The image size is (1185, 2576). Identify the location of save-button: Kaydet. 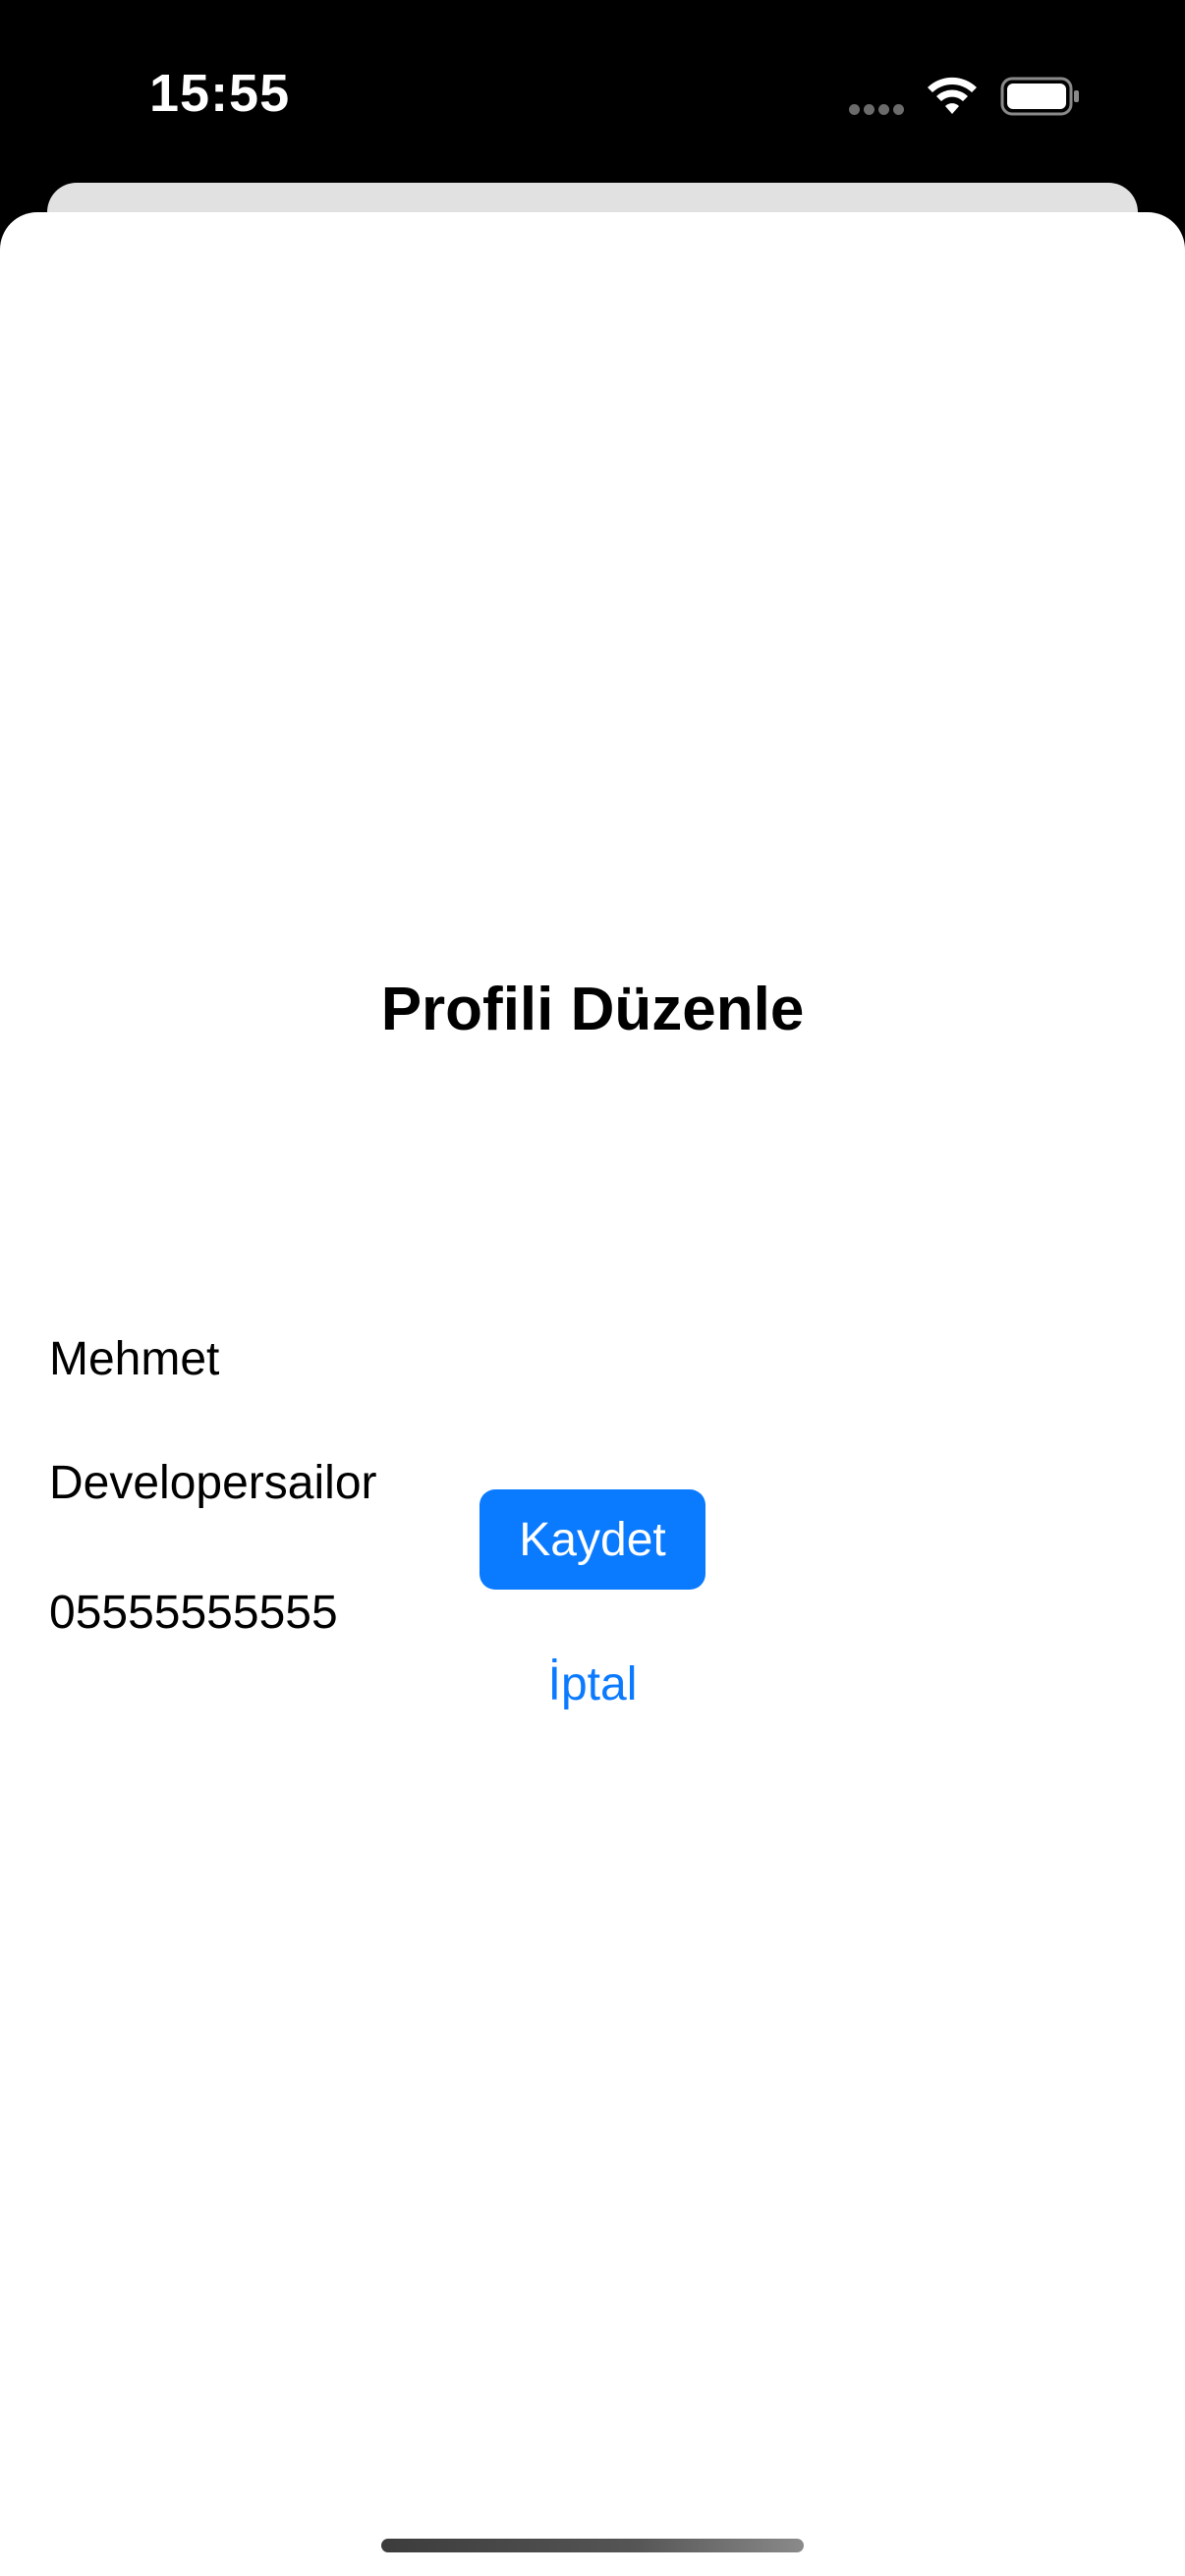
(592, 1539).